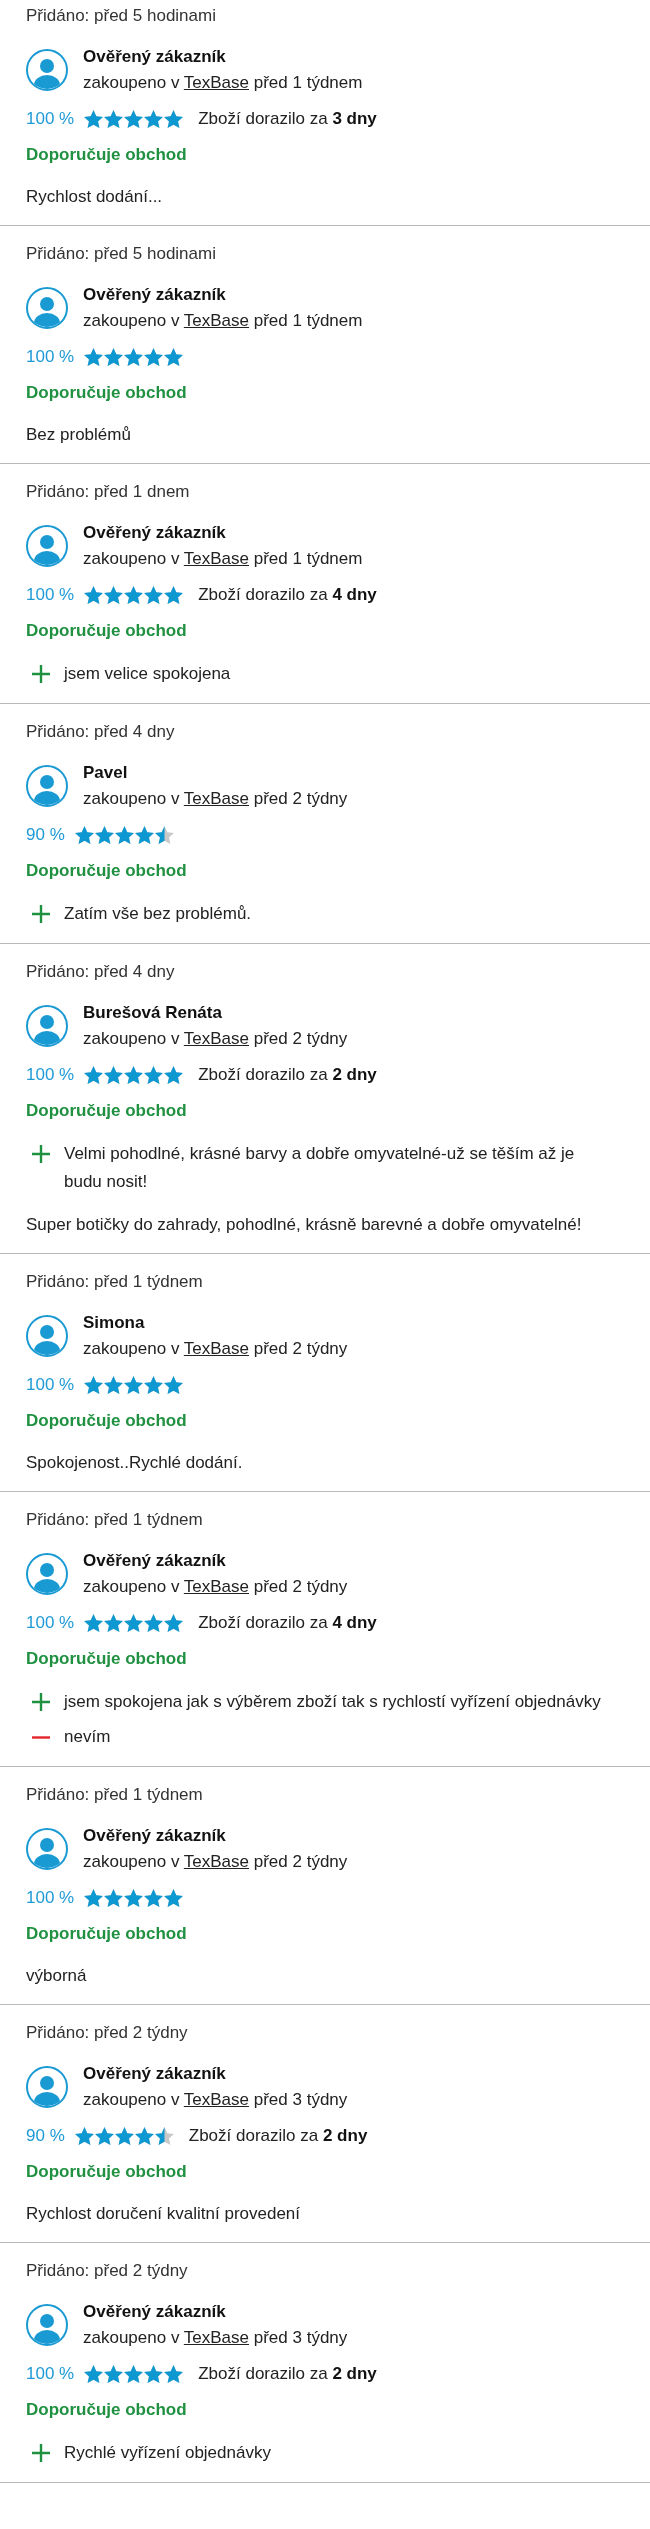 Image resolution: width=650 pixels, height=2529 pixels. I want to click on pro-text: Rychlé vyřízení objednávky, so click(167, 2453).